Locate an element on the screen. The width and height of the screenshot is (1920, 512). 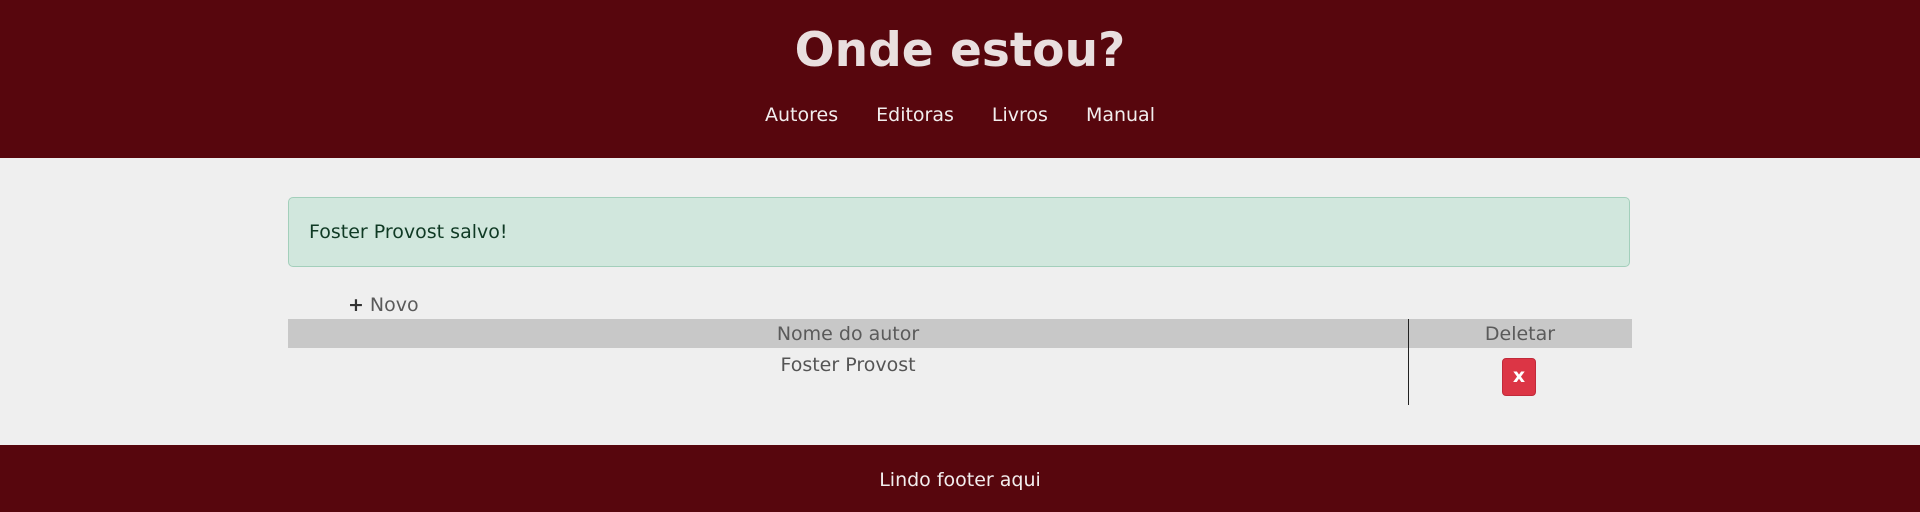
nav-link-manual: Manual is located at coordinates (1120, 115).